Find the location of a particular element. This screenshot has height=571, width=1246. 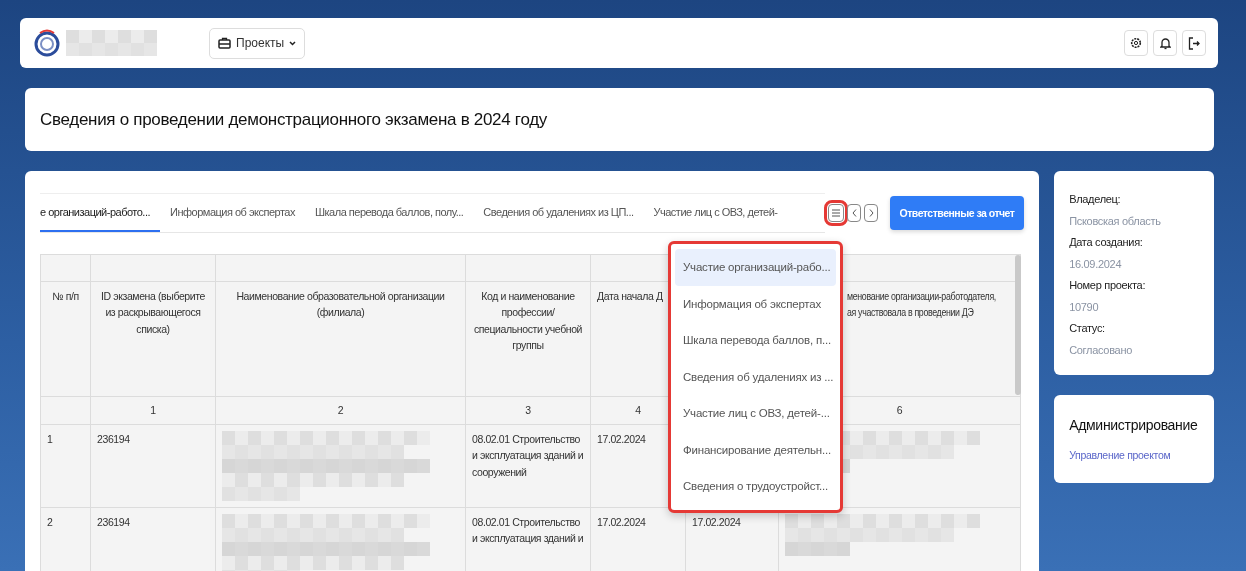

briefcase-icon is located at coordinates (224, 43).